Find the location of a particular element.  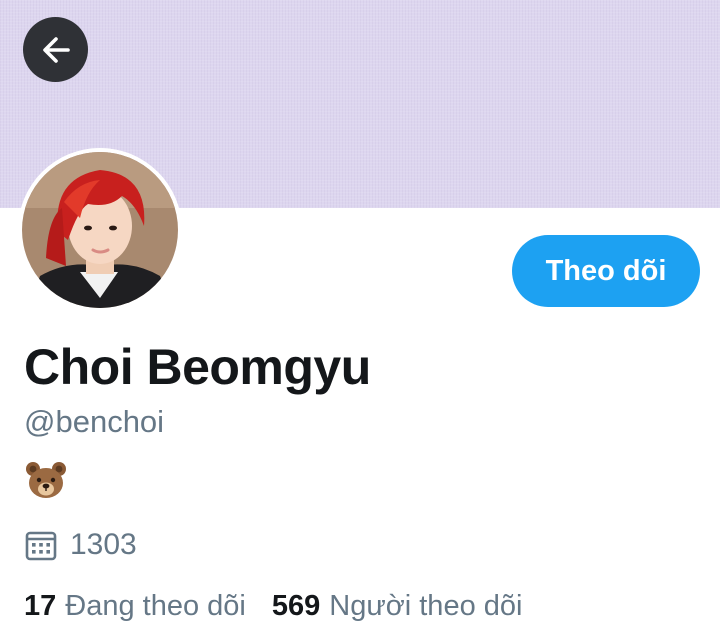

profile-stats: 17 Đang theo dõi 569 Người theo dõi is located at coordinates (273, 606).